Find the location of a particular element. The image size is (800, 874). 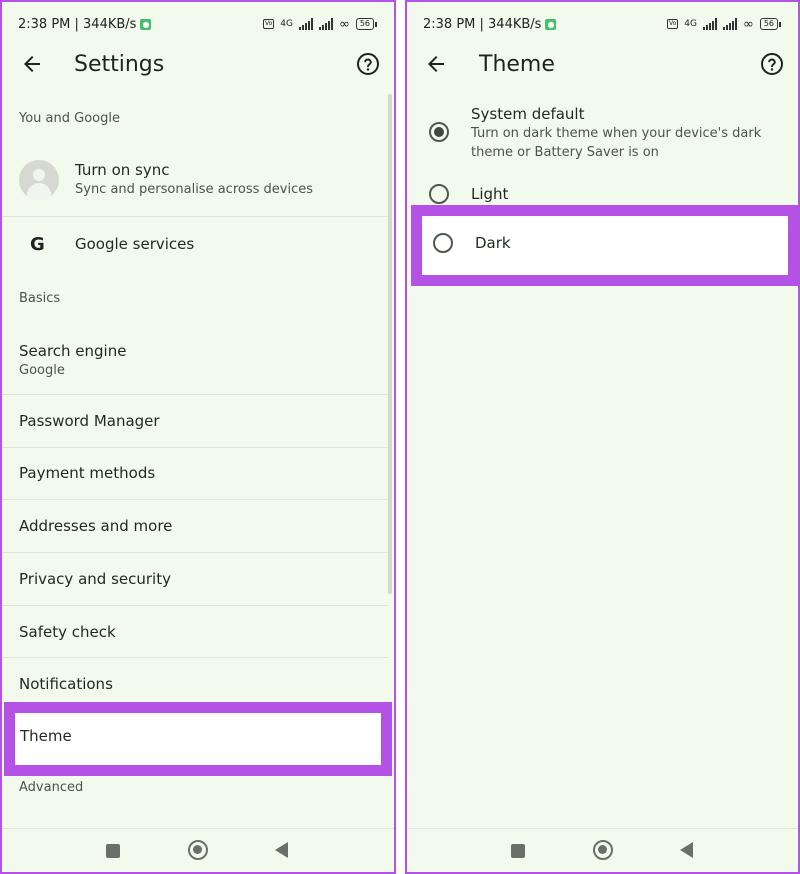

sync-subtitle: Sync and personalise across devices is located at coordinates (194, 189).